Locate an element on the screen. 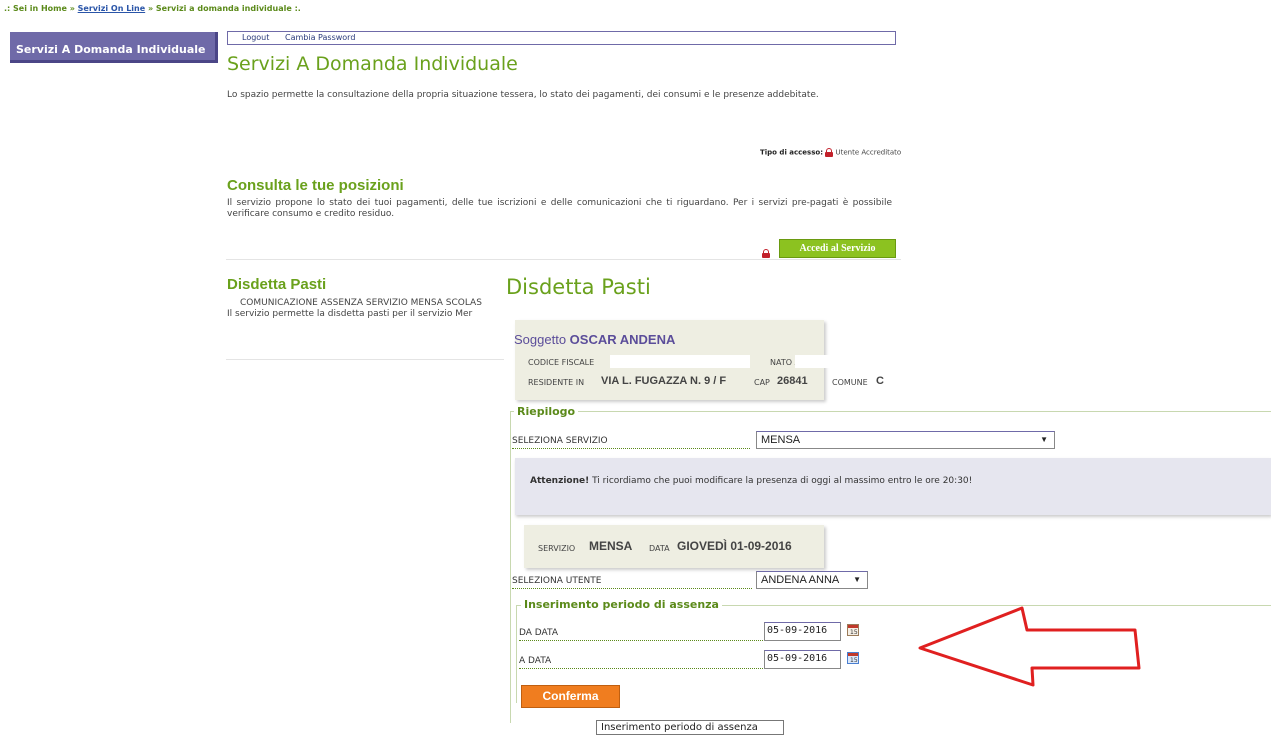 This screenshot has height=735, width=1271. panel-title: Disdetta Pasti is located at coordinates (578, 287).